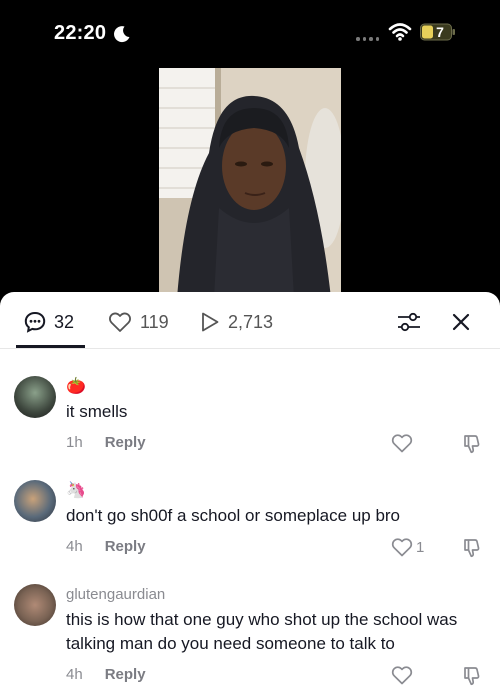 The height and width of the screenshot is (694, 500). What do you see at coordinates (440, 32) in the screenshot?
I see `battery-level: 7` at bounding box center [440, 32].